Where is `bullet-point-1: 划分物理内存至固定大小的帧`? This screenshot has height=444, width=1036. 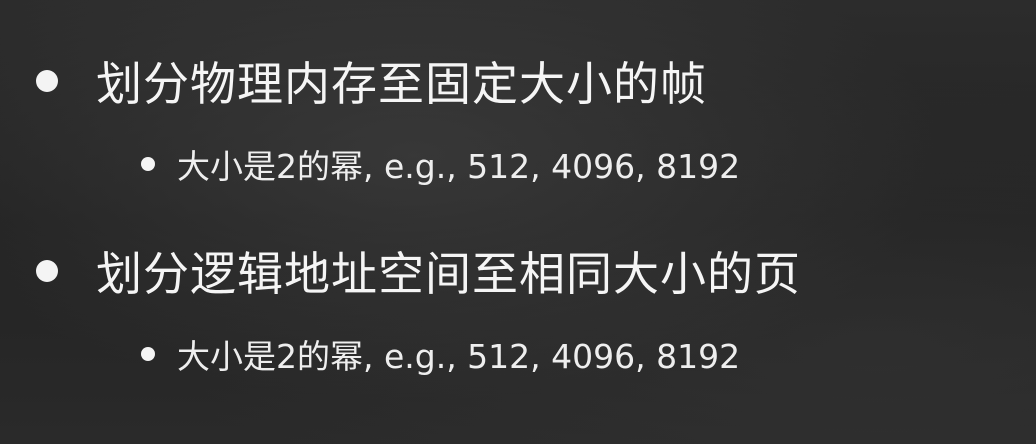 bullet-point-1: 划分物理内存至固定大小的帧 is located at coordinates (371, 81).